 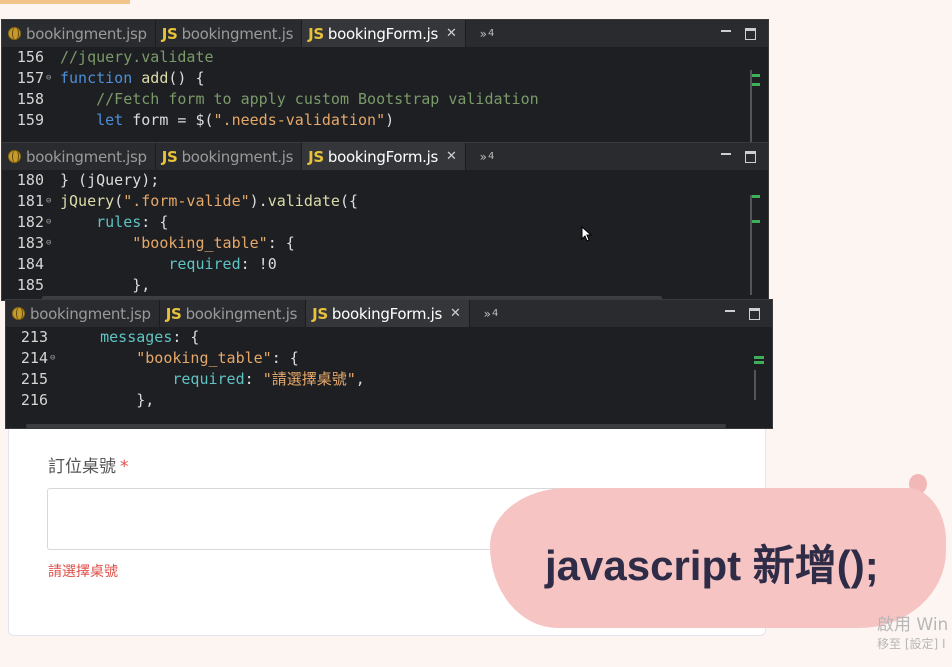 I want to click on code-text: messages: {, so click(x=150, y=337).